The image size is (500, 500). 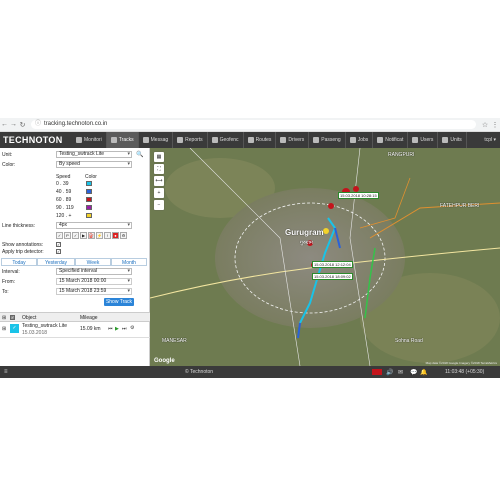 I want to click on to-input: 15 March 2018 23:59, so click(x=94, y=291).